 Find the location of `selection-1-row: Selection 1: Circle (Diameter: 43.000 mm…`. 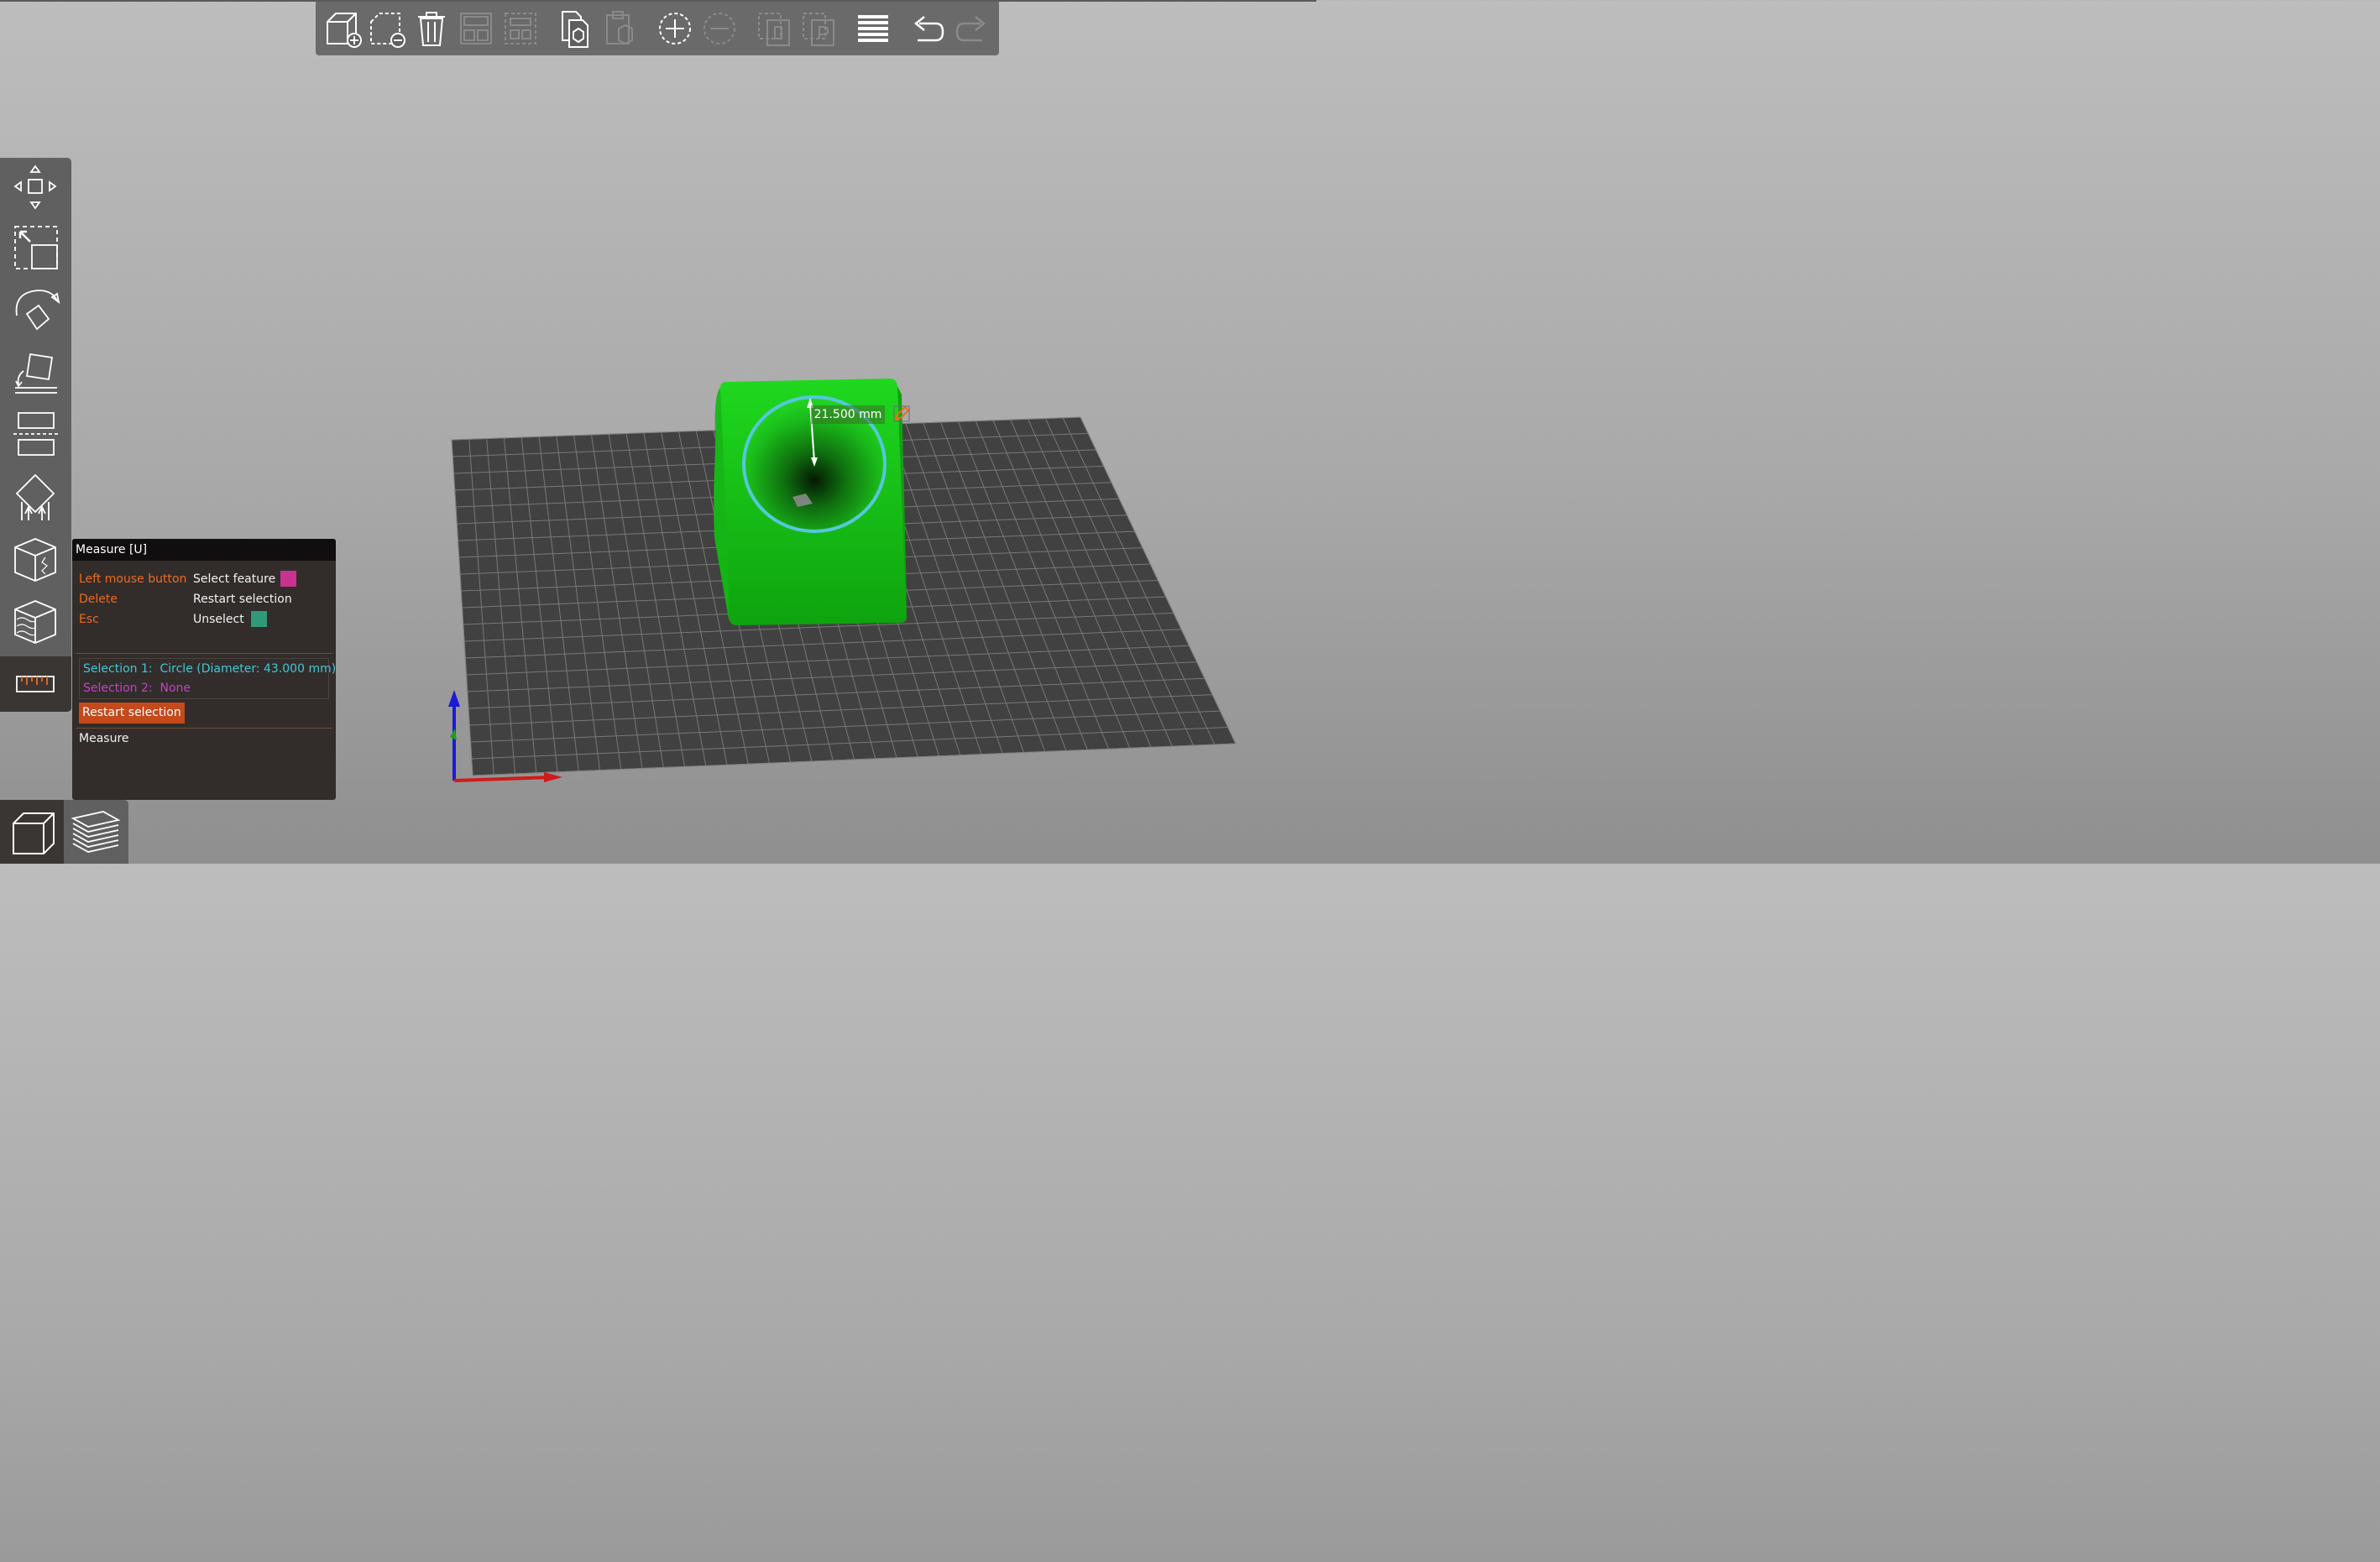

selection-1-row: Selection 1: Circle (Diameter: 43.000 mm… is located at coordinates (209, 669).